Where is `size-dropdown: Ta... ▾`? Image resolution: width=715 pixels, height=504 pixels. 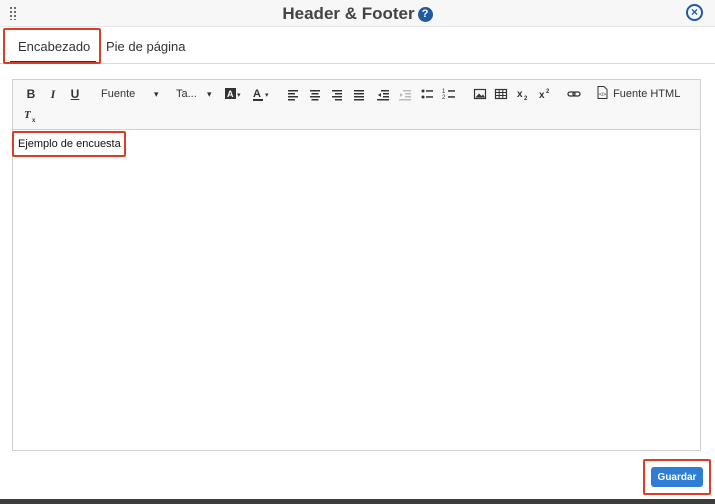 size-dropdown: Ta... ▾ is located at coordinates (196, 94).